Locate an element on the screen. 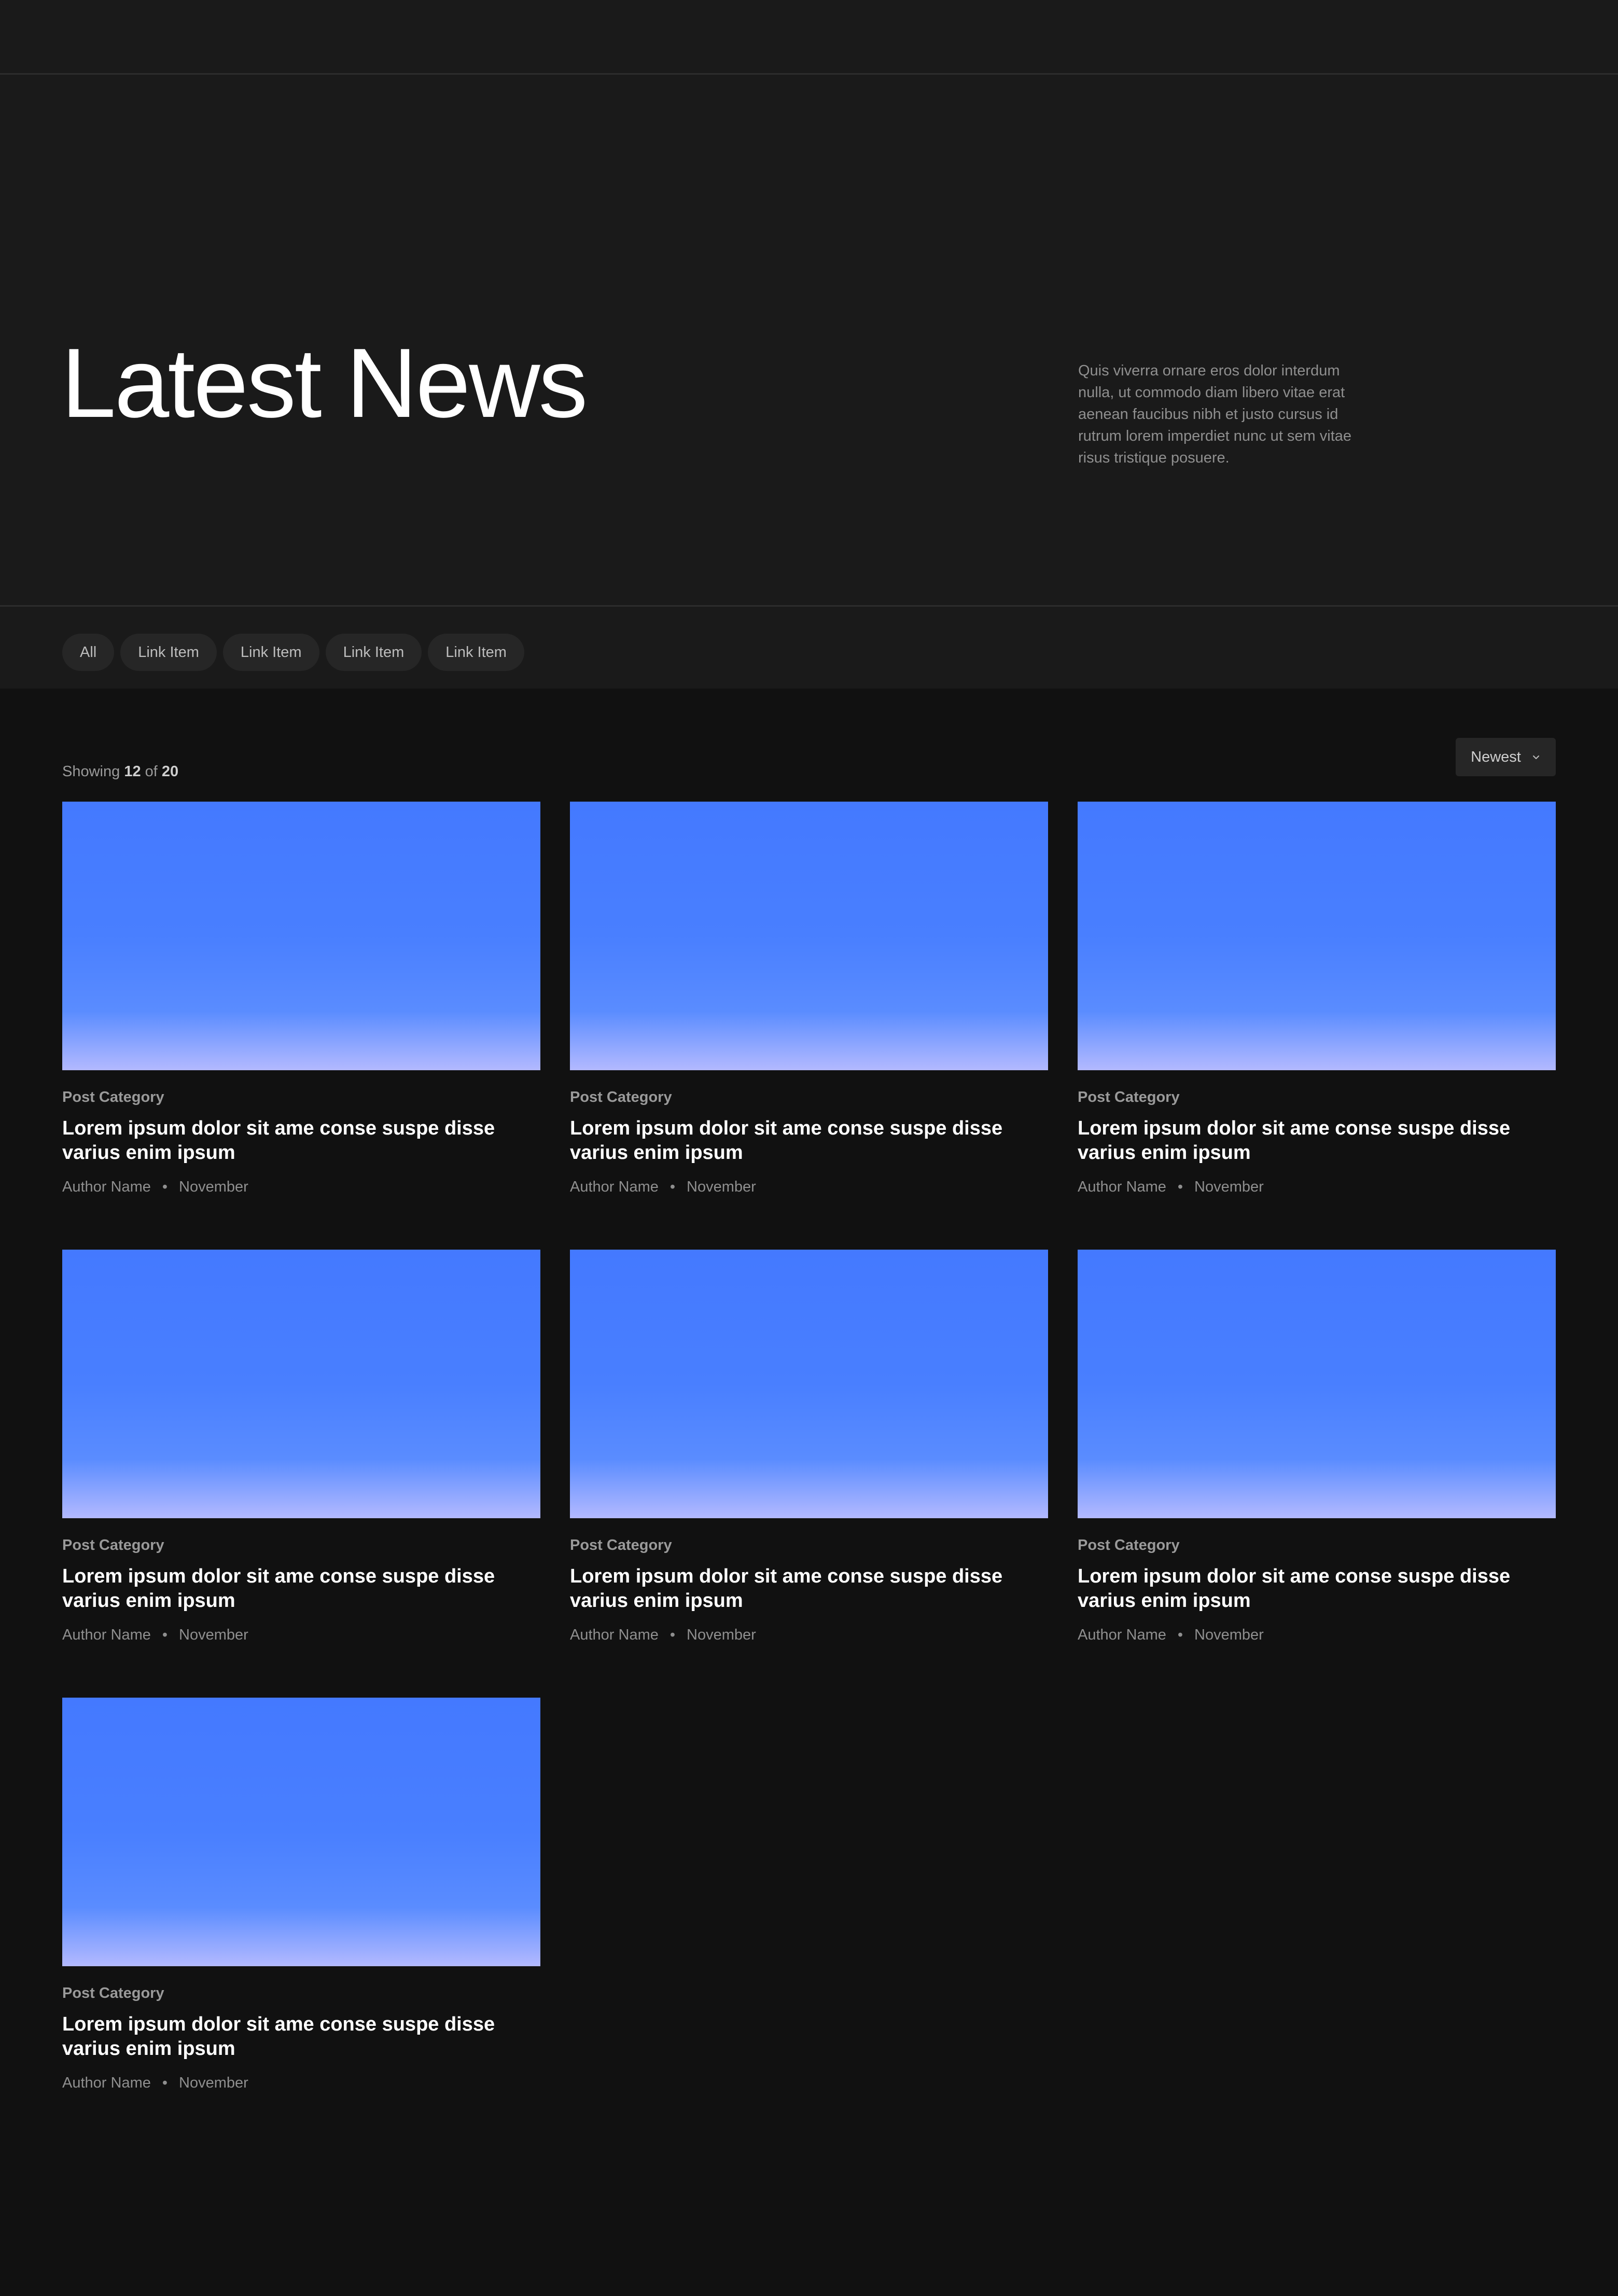  sort-dropdown: Newest is located at coordinates (1506, 757).